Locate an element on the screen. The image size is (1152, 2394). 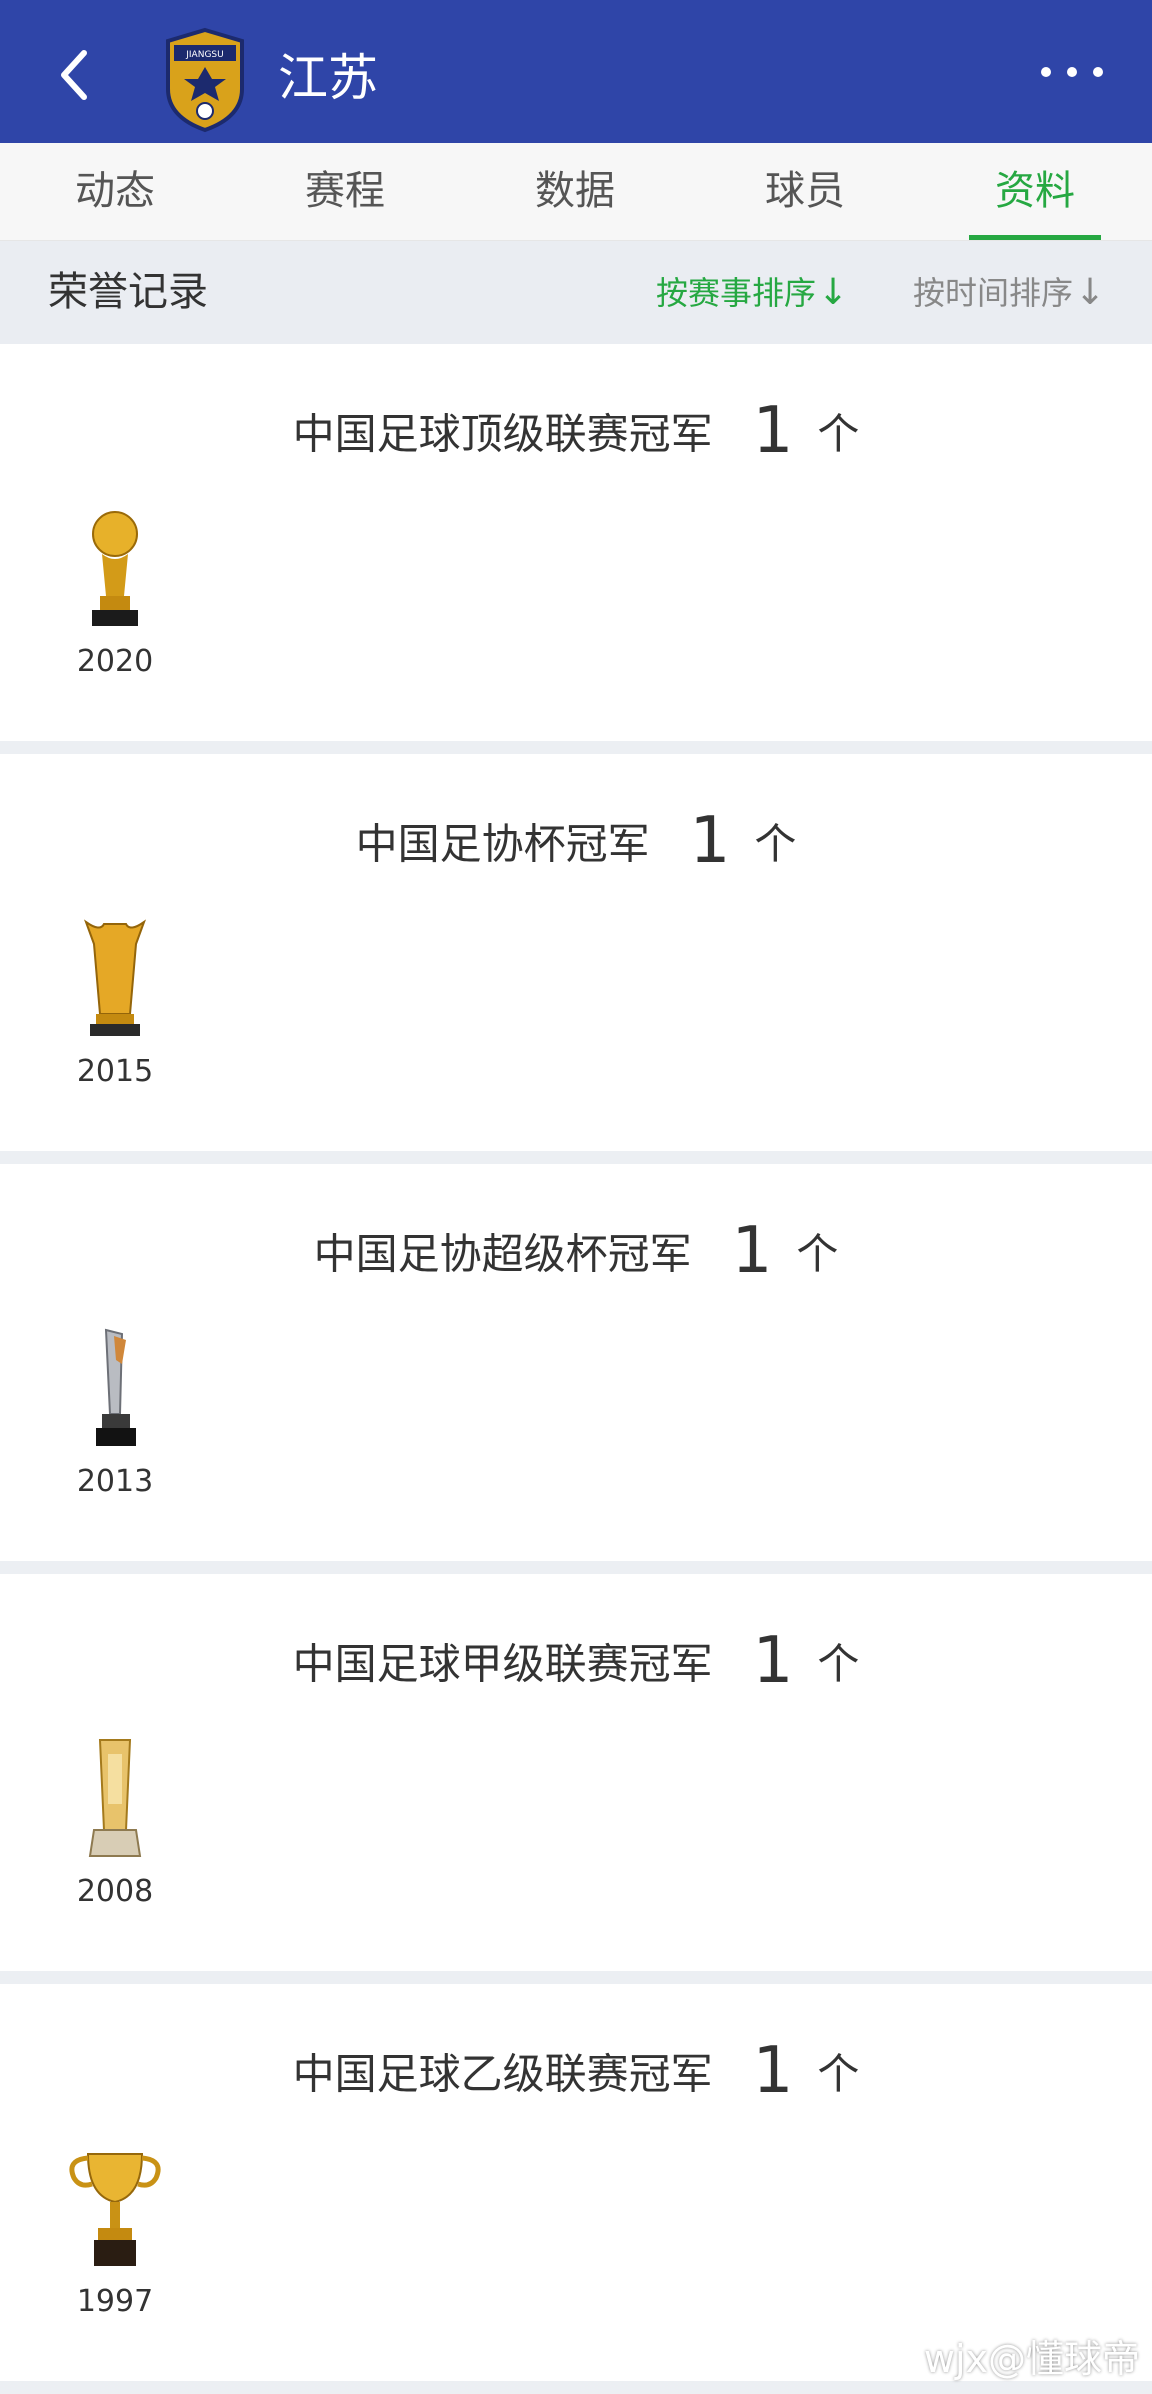
honor-year: 1997 is located at coordinates (115, 2301).